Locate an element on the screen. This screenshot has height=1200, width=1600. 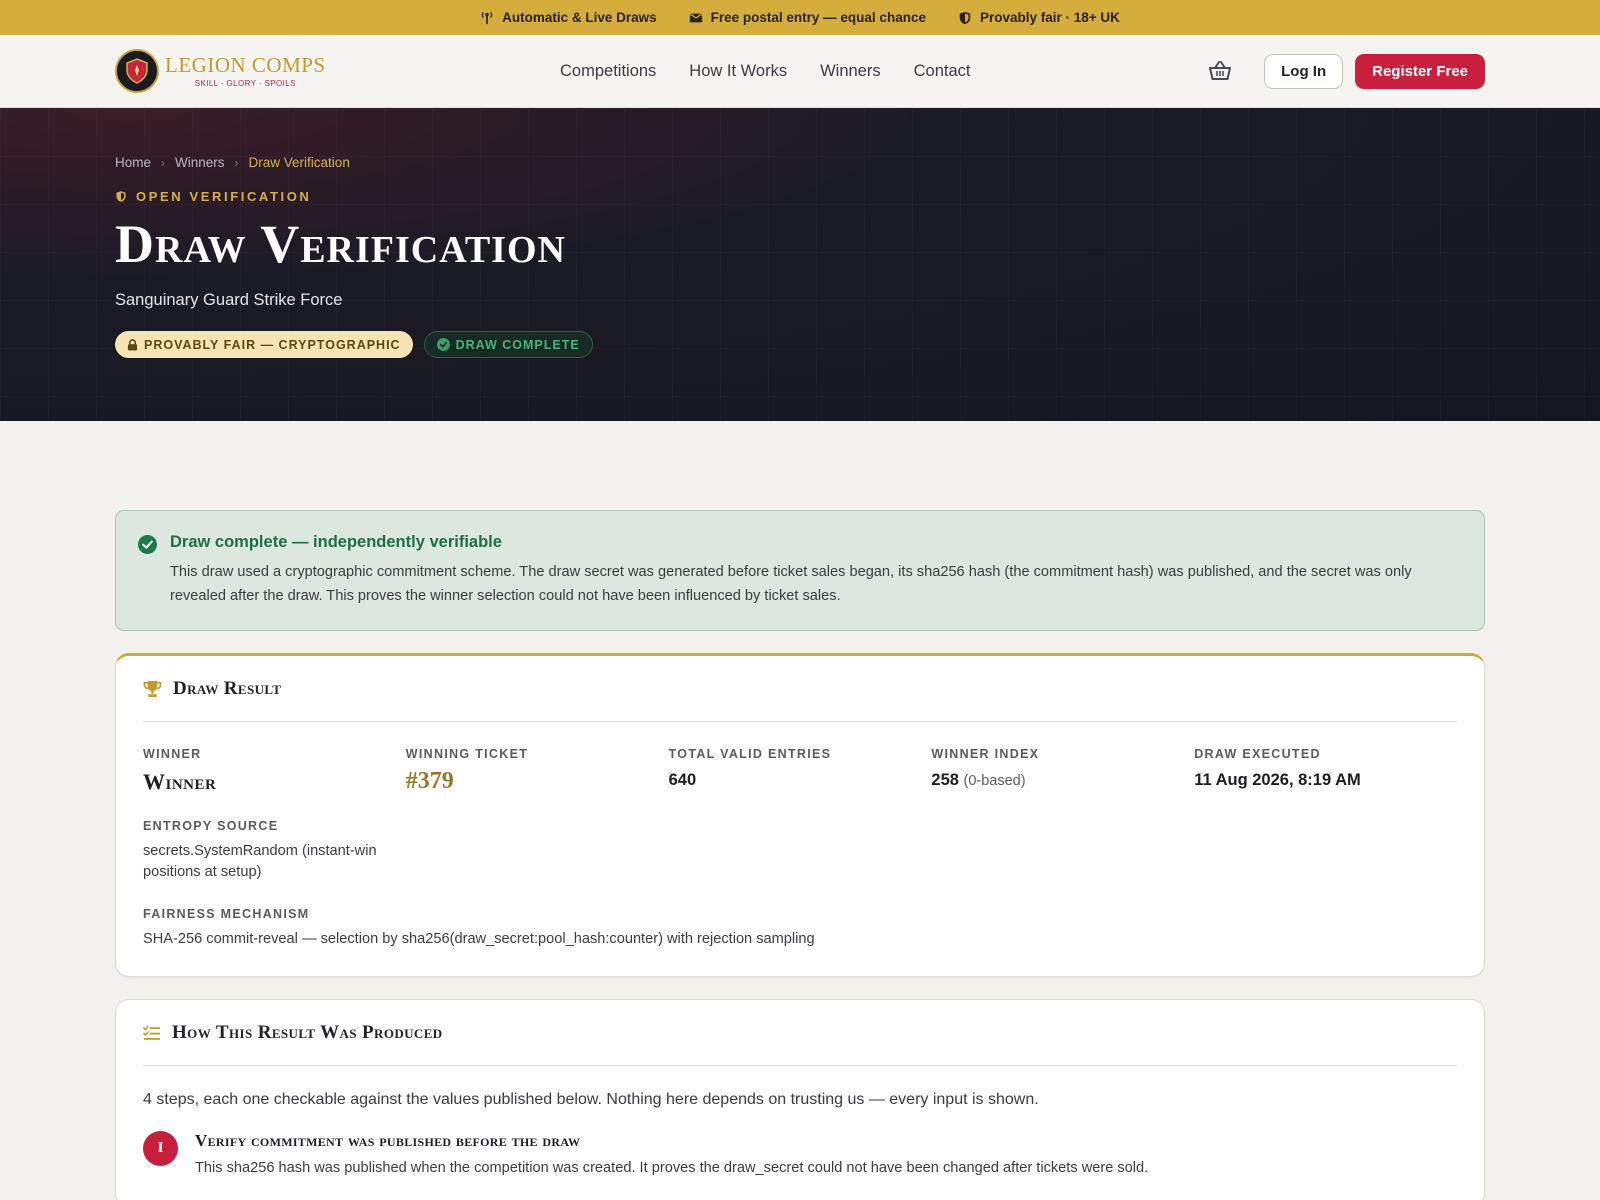
stat-winner-index: WINNER INDEX 258 (0-based) is located at coordinates (1062, 771).